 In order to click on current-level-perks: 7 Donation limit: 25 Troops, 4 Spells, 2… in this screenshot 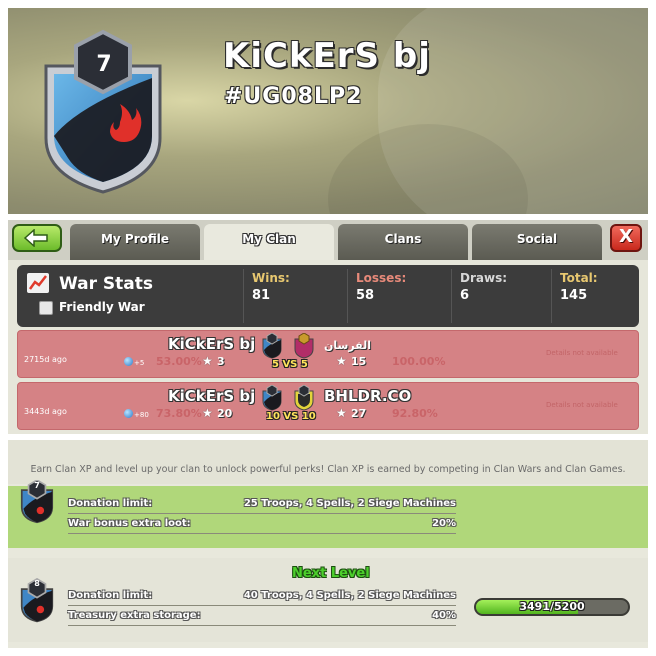, I will do `click(328, 514)`.